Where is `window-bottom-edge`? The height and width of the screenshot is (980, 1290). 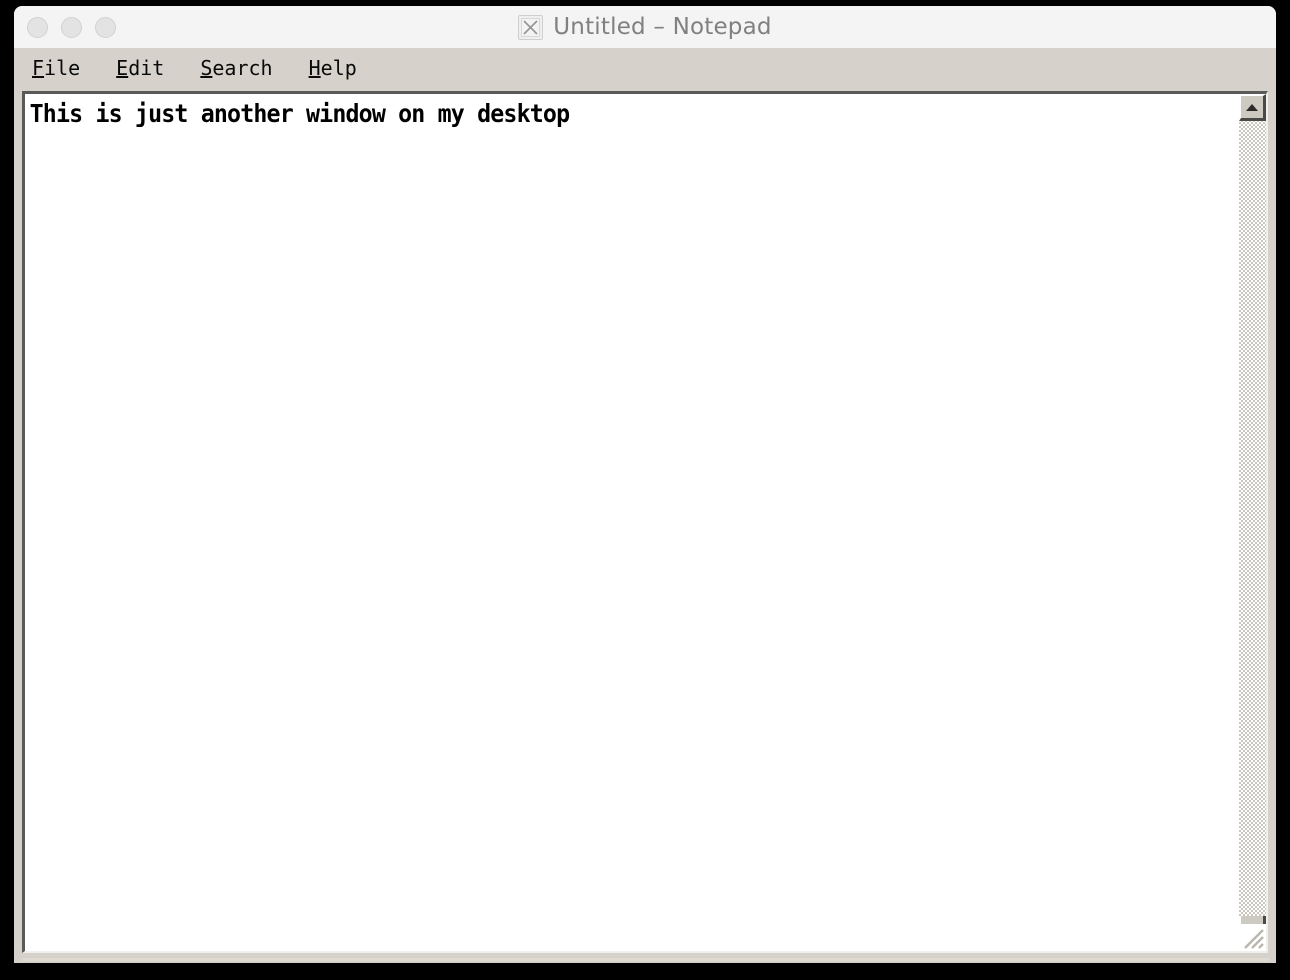
window-bottom-edge is located at coordinates (646, 959).